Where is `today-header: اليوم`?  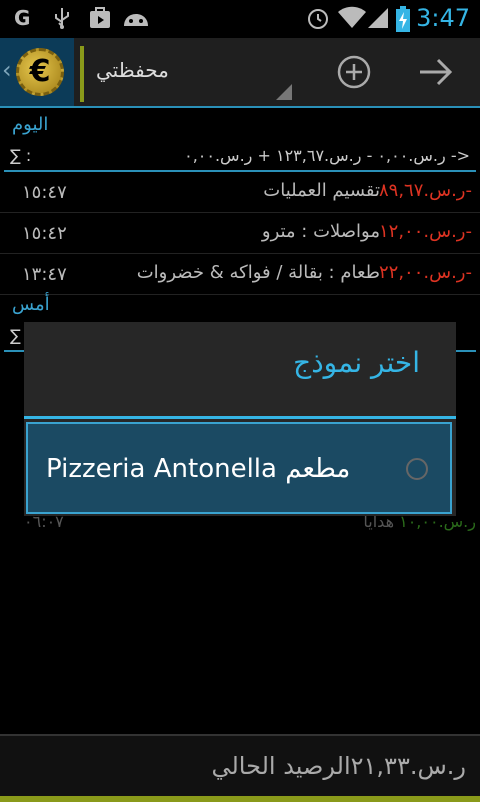 today-header: اليوم is located at coordinates (30, 124).